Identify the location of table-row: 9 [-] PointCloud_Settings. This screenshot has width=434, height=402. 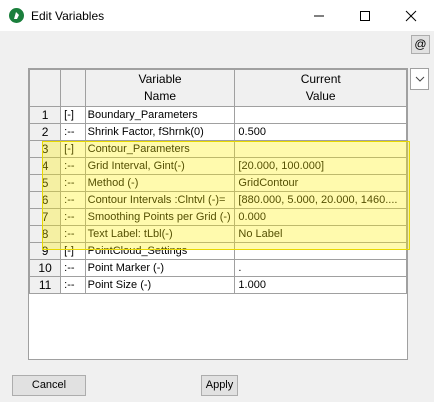
(218, 251).